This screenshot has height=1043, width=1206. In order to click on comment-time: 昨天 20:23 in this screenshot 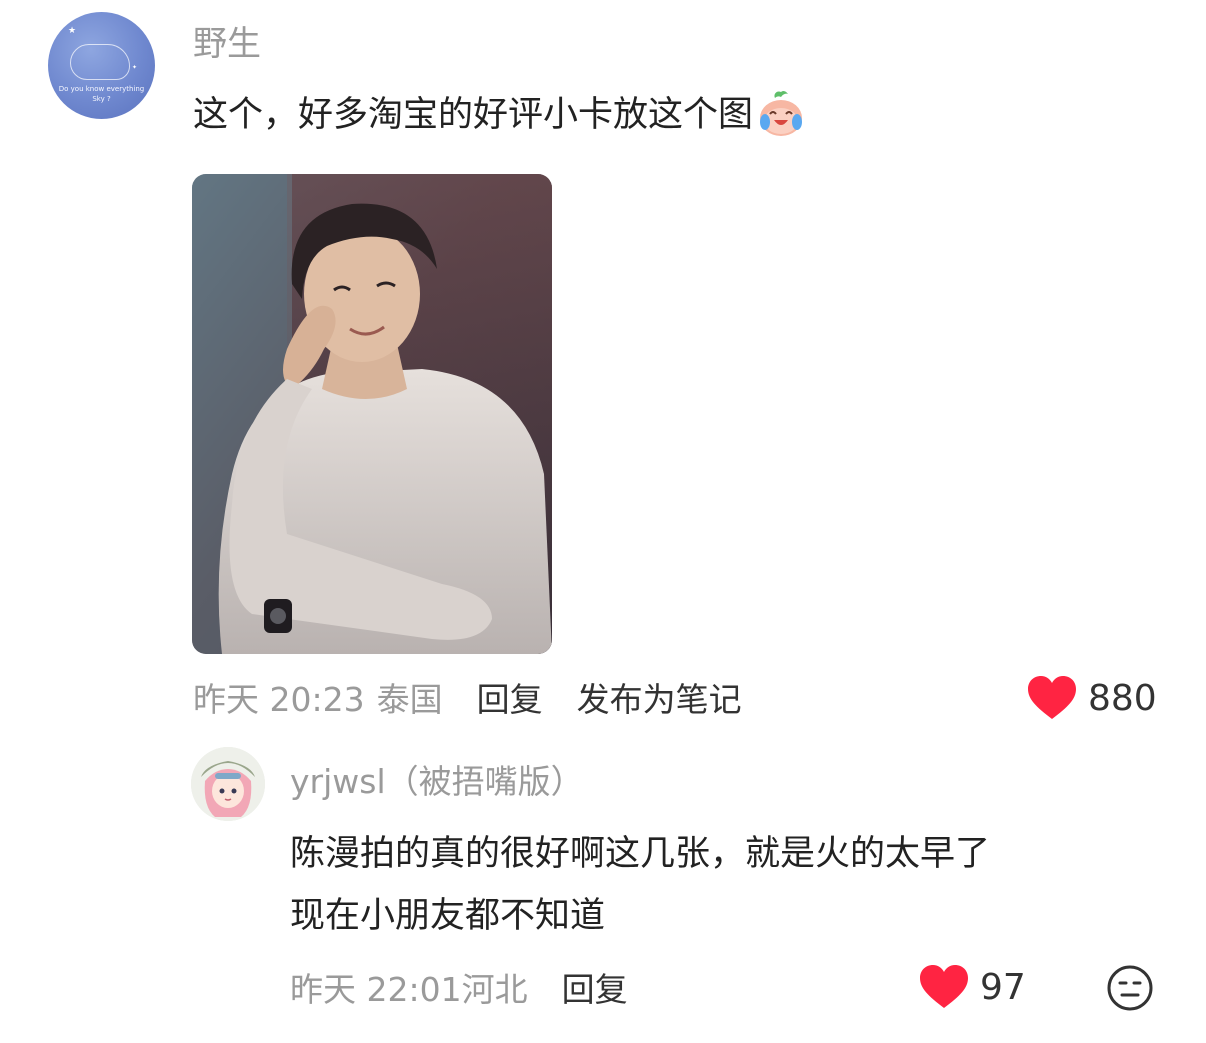, I will do `click(279, 699)`.